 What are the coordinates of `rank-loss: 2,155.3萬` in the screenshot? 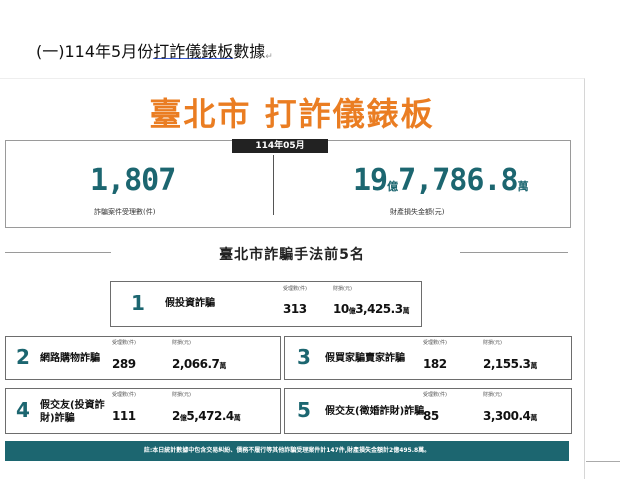 It's located at (510, 364).